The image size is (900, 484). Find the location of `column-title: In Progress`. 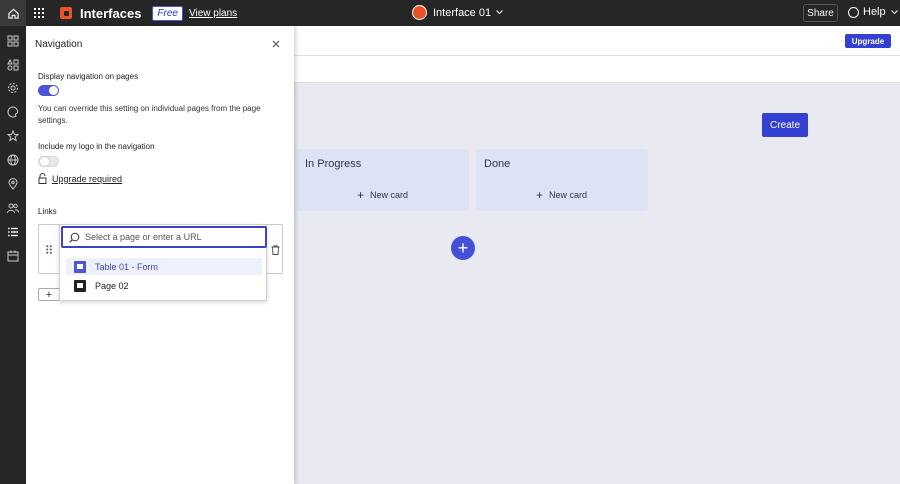

column-title: In Progress is located at coordinates (333, 164).